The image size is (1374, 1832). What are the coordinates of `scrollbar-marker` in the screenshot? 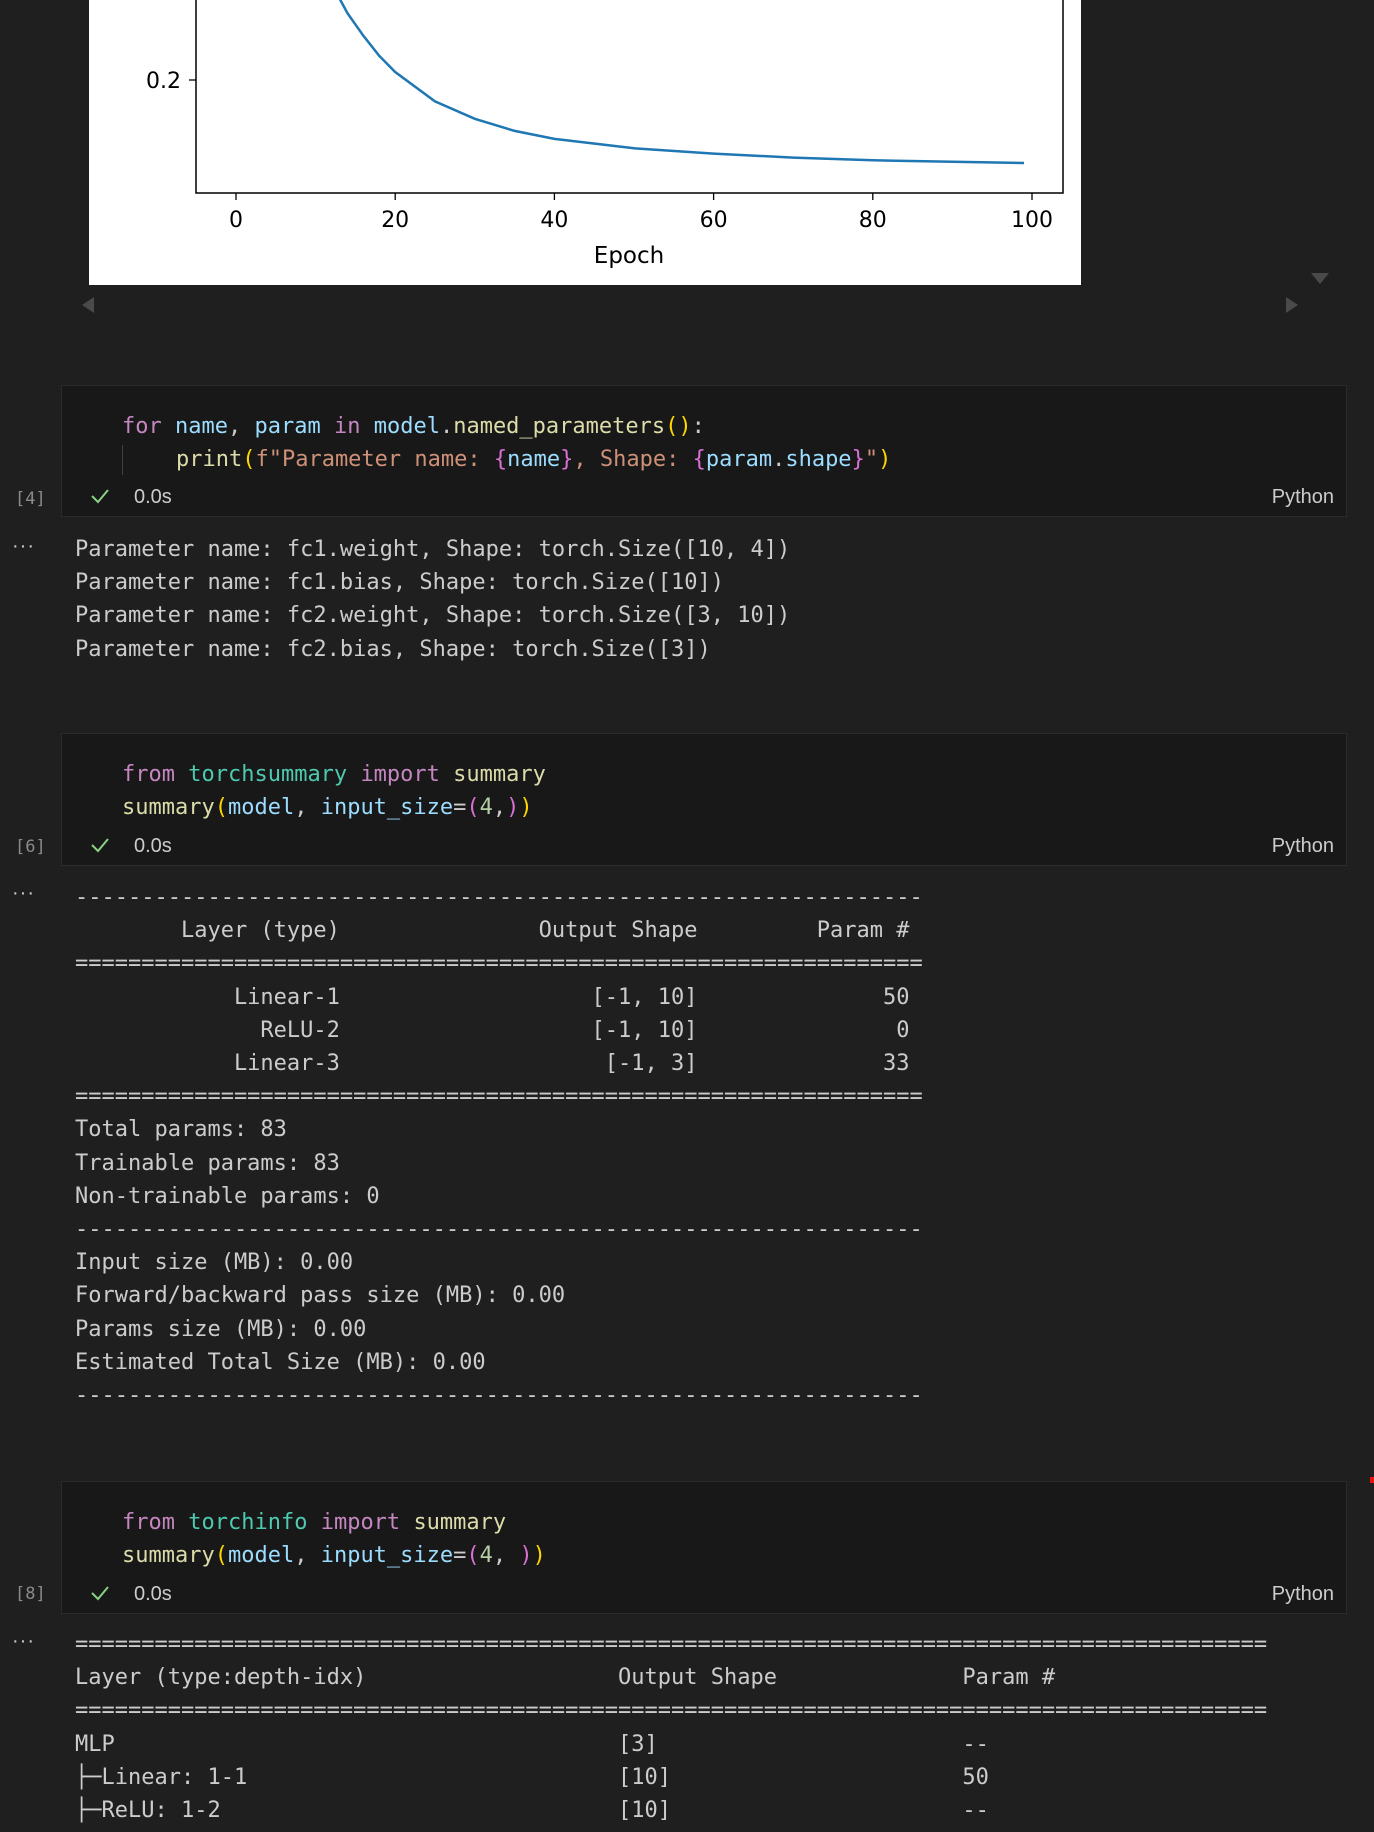 It's located at (1372, 1480).